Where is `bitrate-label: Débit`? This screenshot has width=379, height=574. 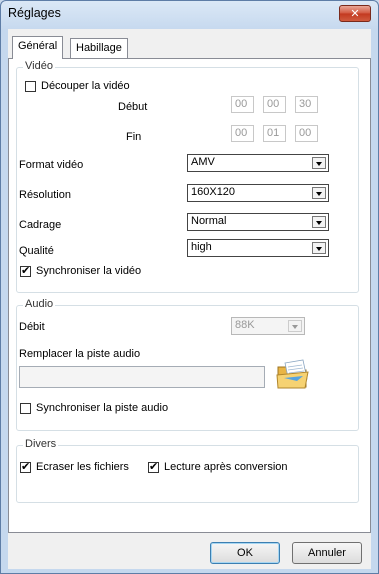 bitrate-label: Débit is located at coordinates (32, 327).